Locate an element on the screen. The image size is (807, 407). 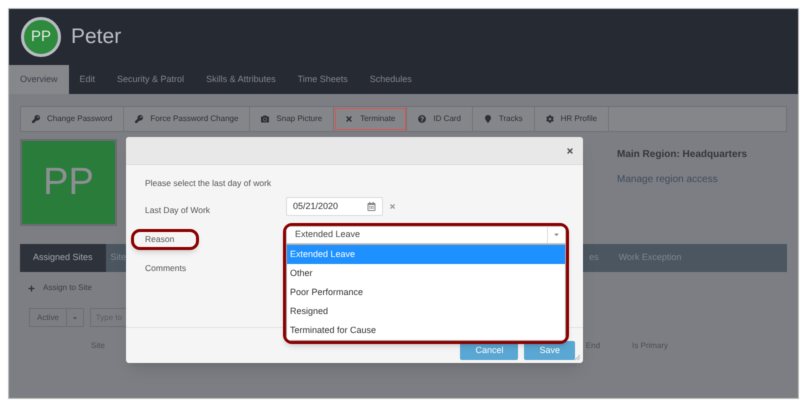
help-icon is located at coordinates (422, 119).